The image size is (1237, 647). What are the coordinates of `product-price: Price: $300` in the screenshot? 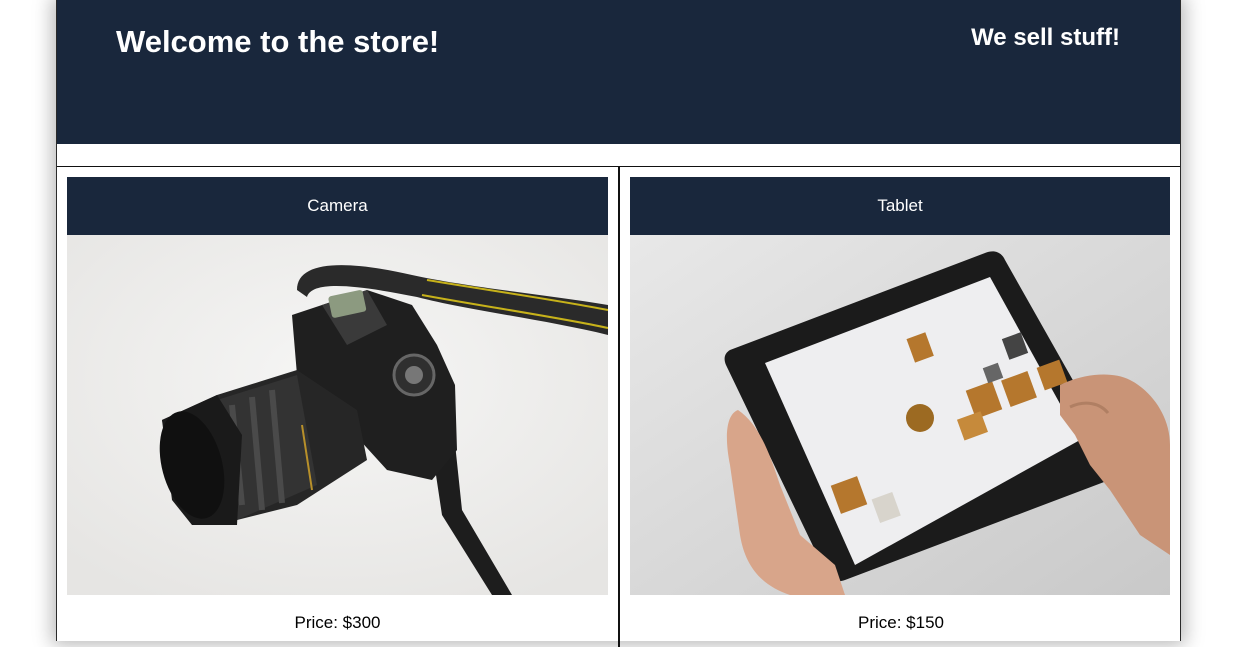 It's located at (337, 622).